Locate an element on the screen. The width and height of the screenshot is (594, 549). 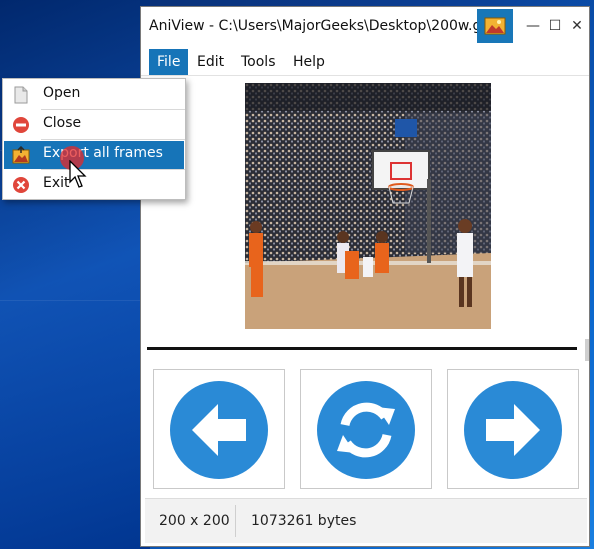
menu-item-label: Exit is located at coordinates (56, 183).